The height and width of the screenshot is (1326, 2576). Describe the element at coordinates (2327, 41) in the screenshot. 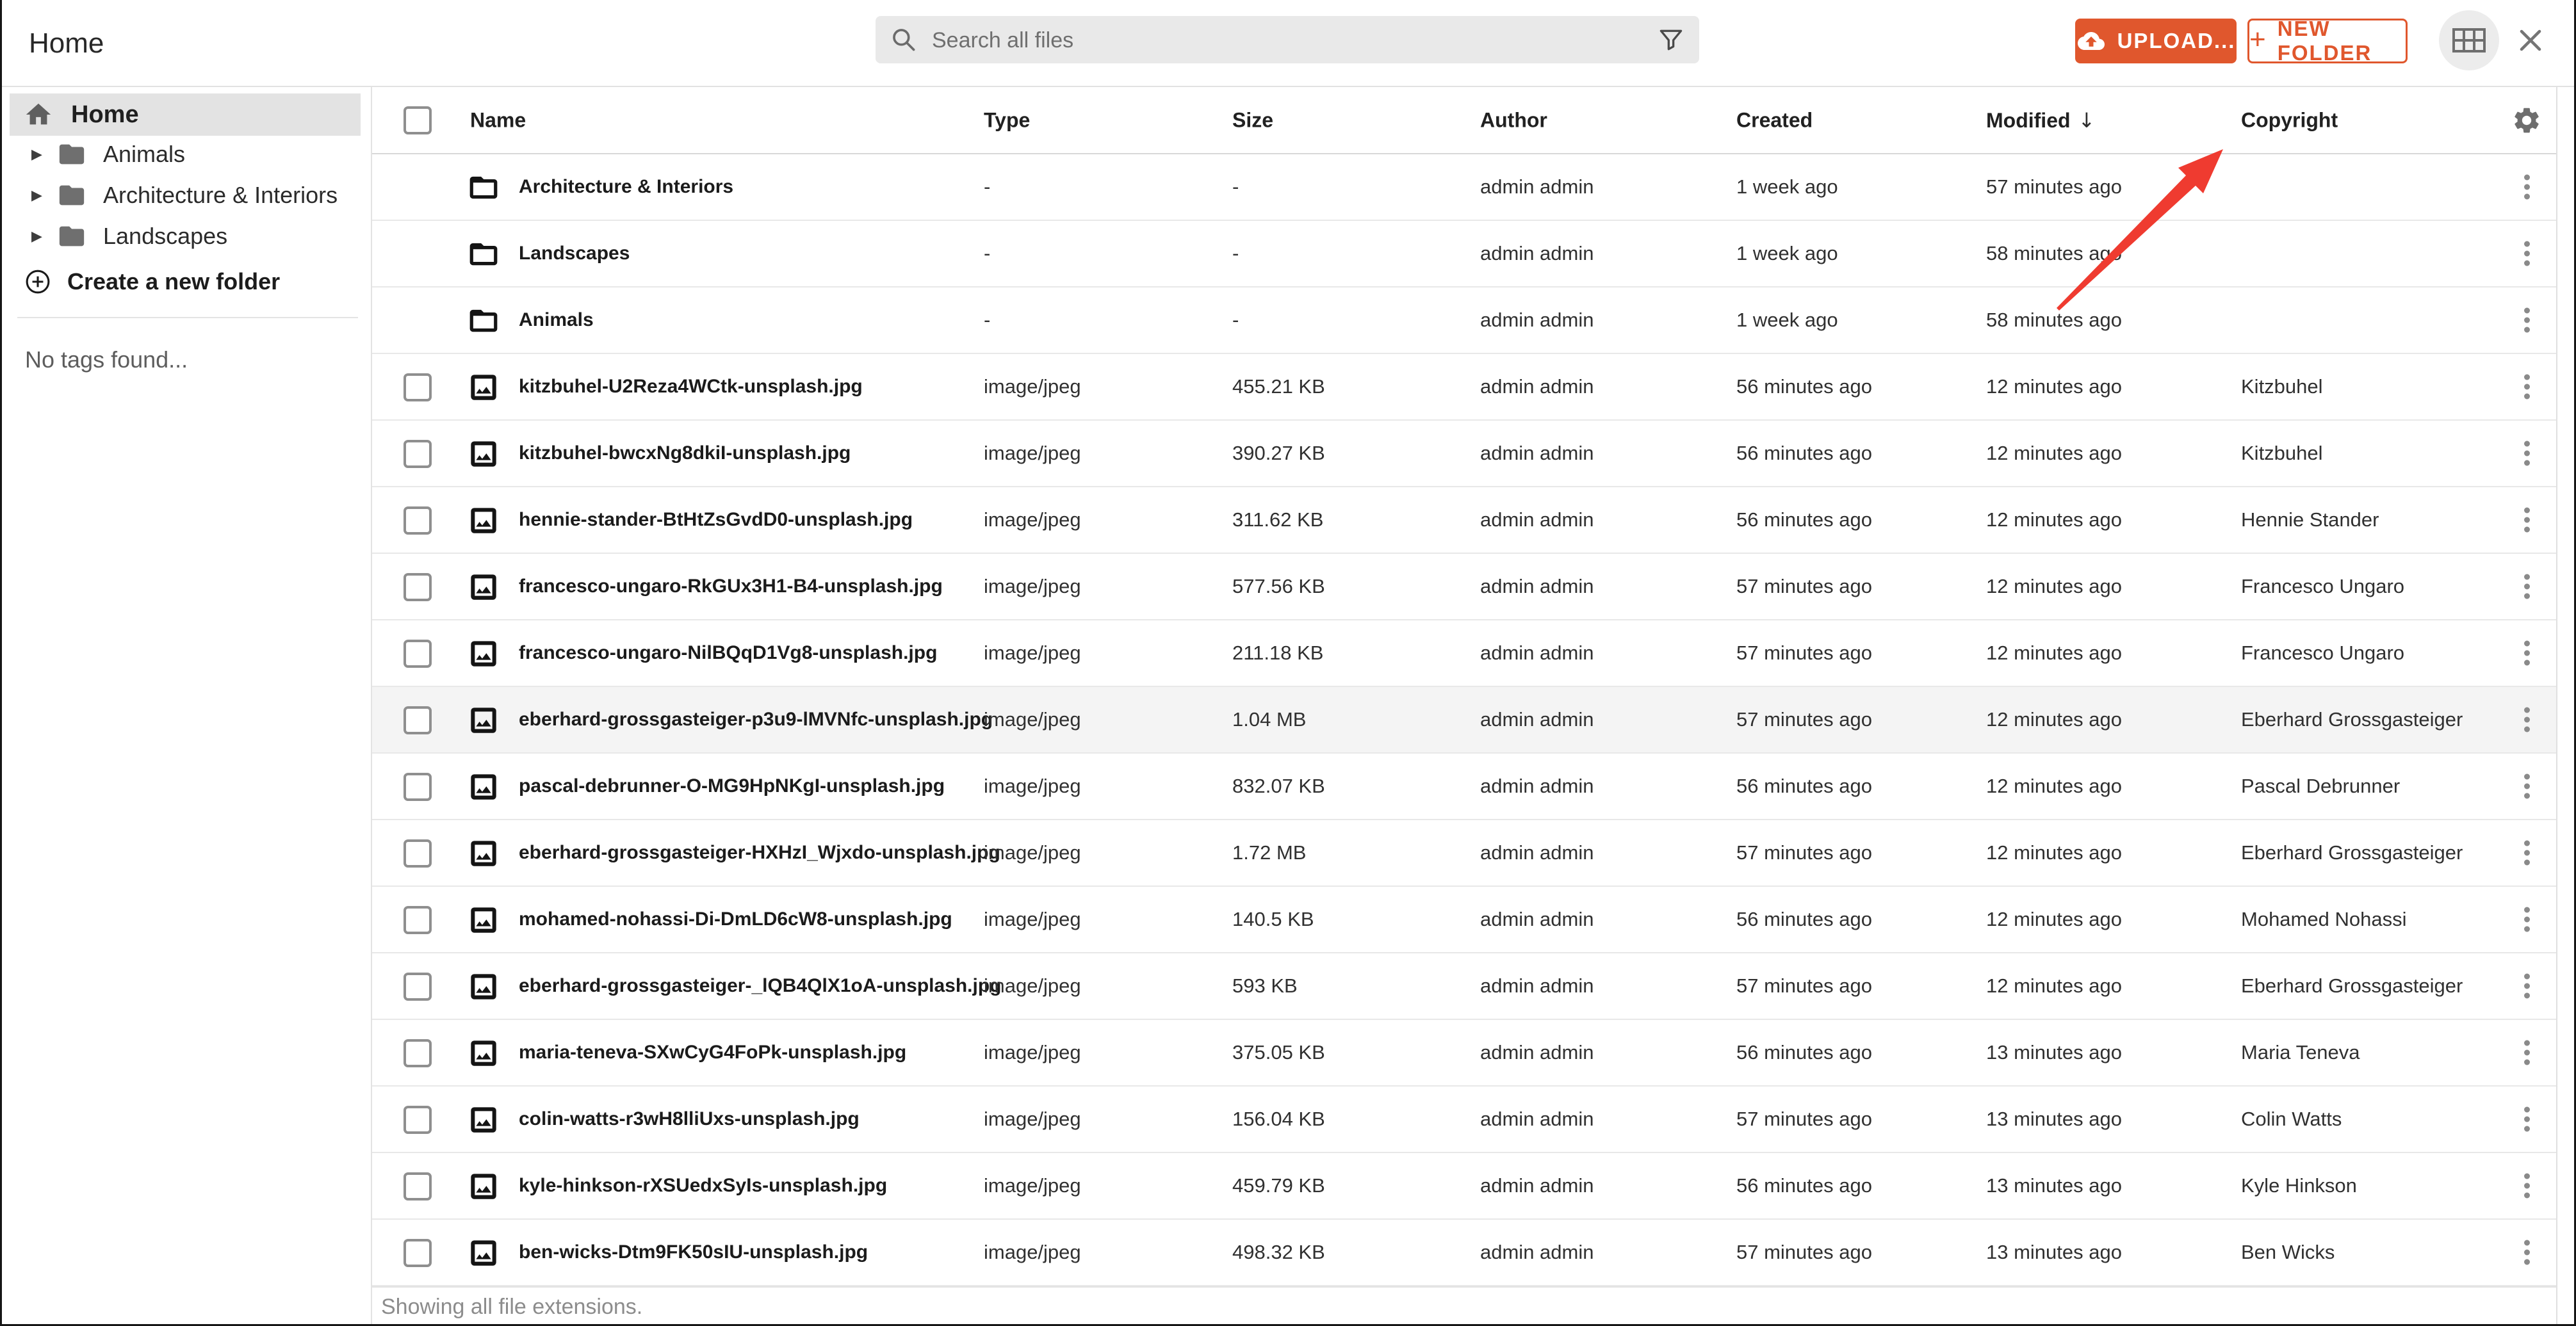

I see `new-folder-button: + NEW FOLDER` at that location.